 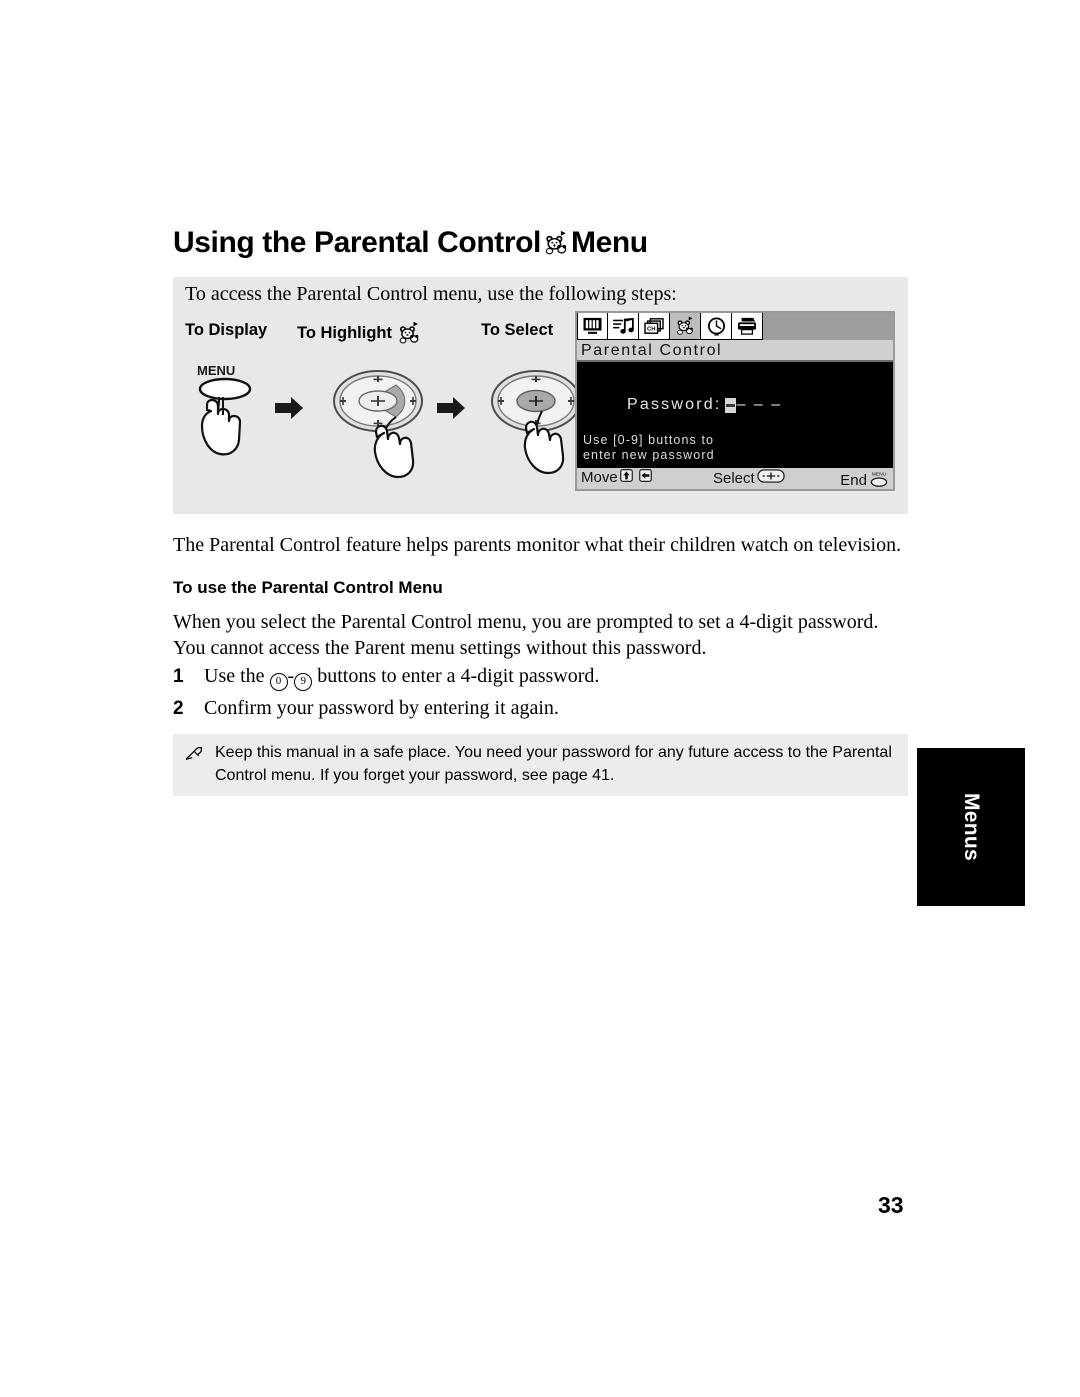 I want to click on password-field-row: Password: – – –, so click(x=704, y=405).